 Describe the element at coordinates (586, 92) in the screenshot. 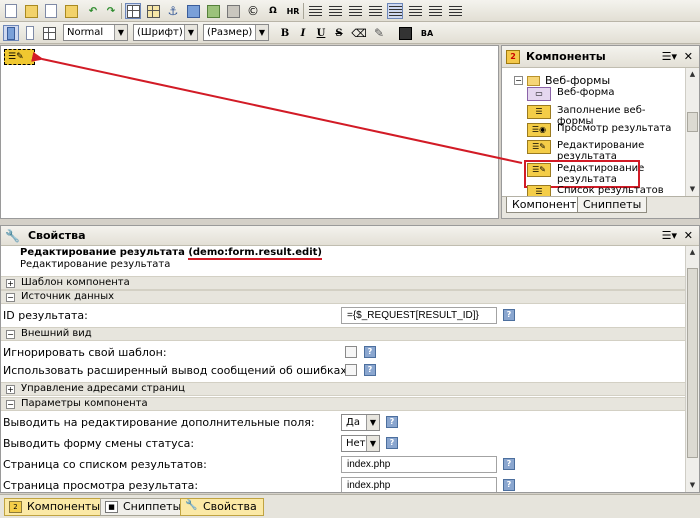

I see `tree-item-label: Веб-форма` at that location.